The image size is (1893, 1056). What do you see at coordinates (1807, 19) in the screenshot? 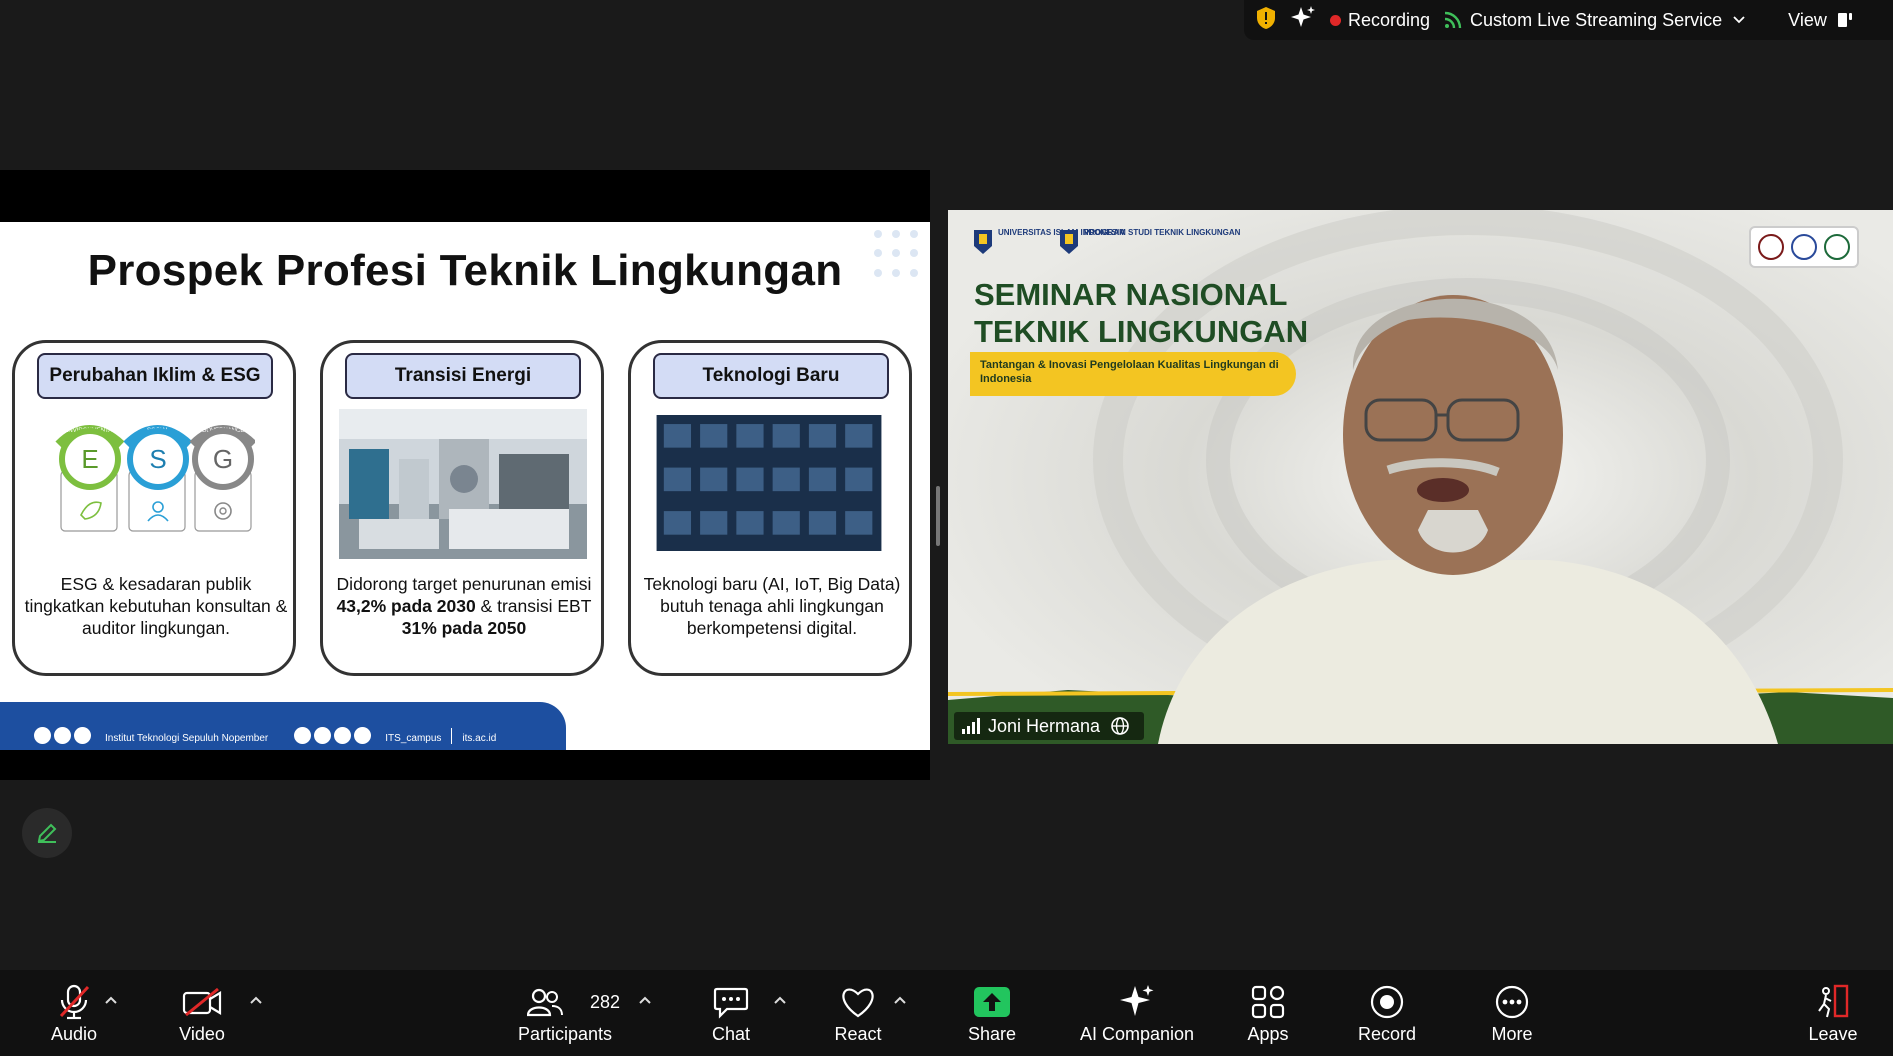
I see `view-label: View` at bounding box center [1807, 19].